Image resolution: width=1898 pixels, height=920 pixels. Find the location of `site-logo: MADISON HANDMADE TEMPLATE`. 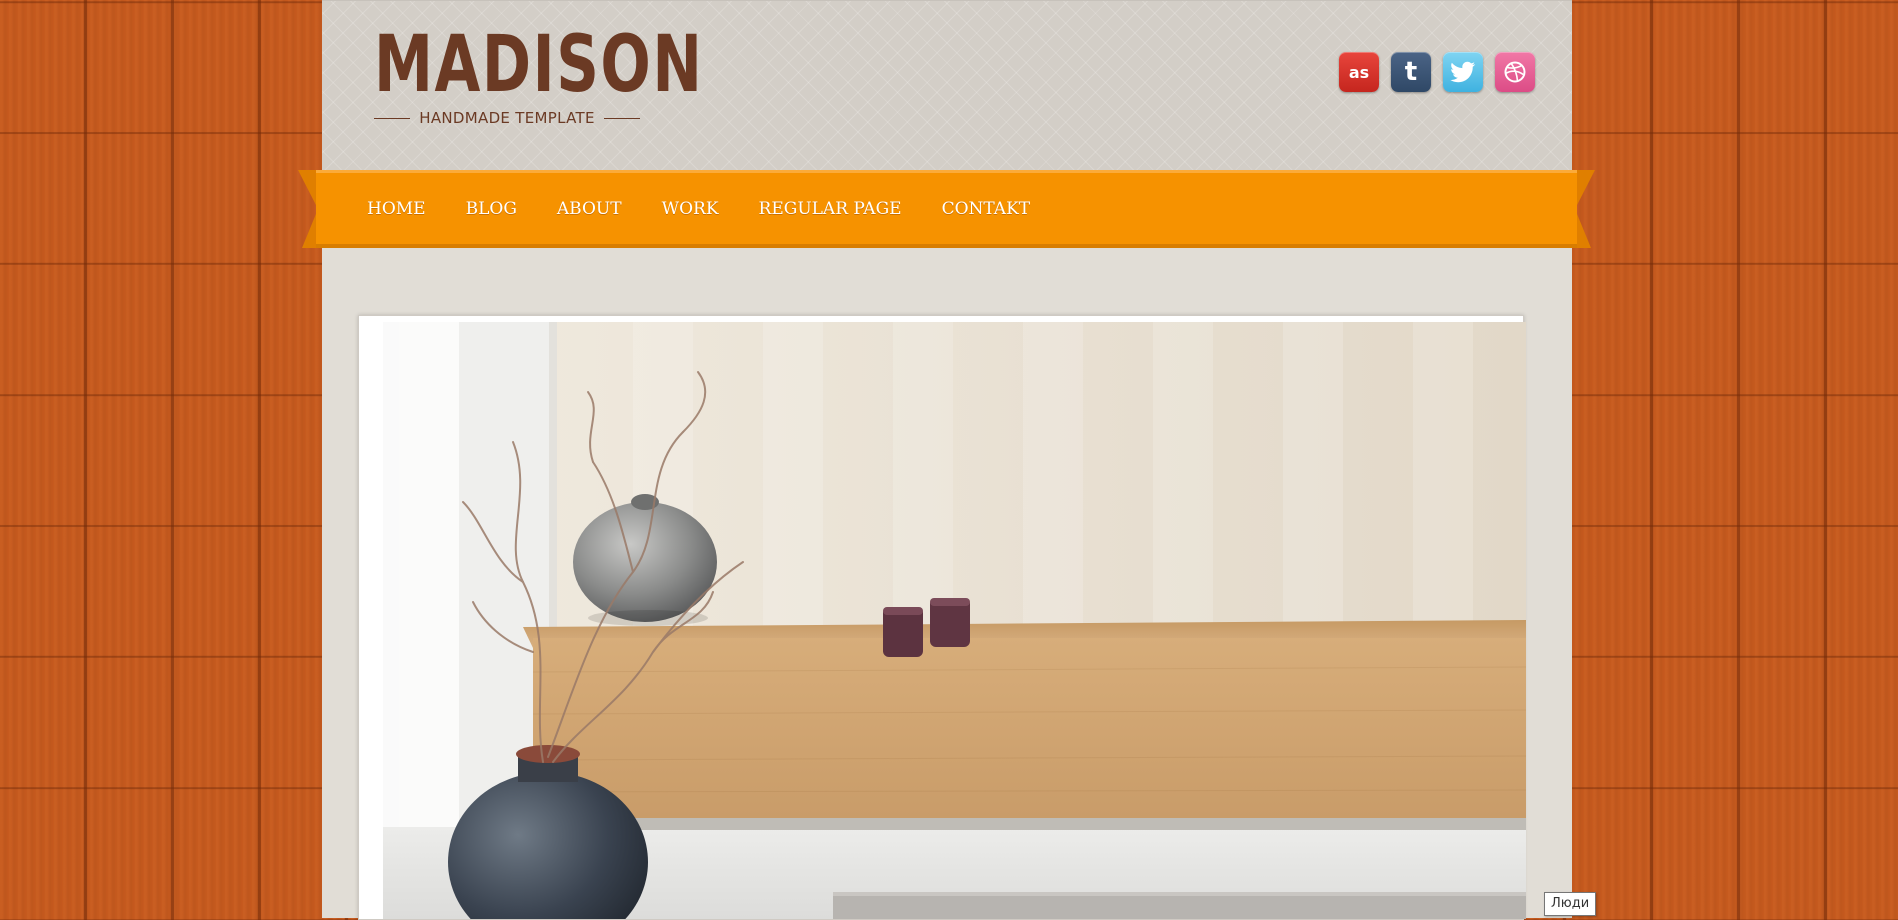

site-logo: MADISON HANDMADE TEMPLATE is located at coordinates (539, 73).